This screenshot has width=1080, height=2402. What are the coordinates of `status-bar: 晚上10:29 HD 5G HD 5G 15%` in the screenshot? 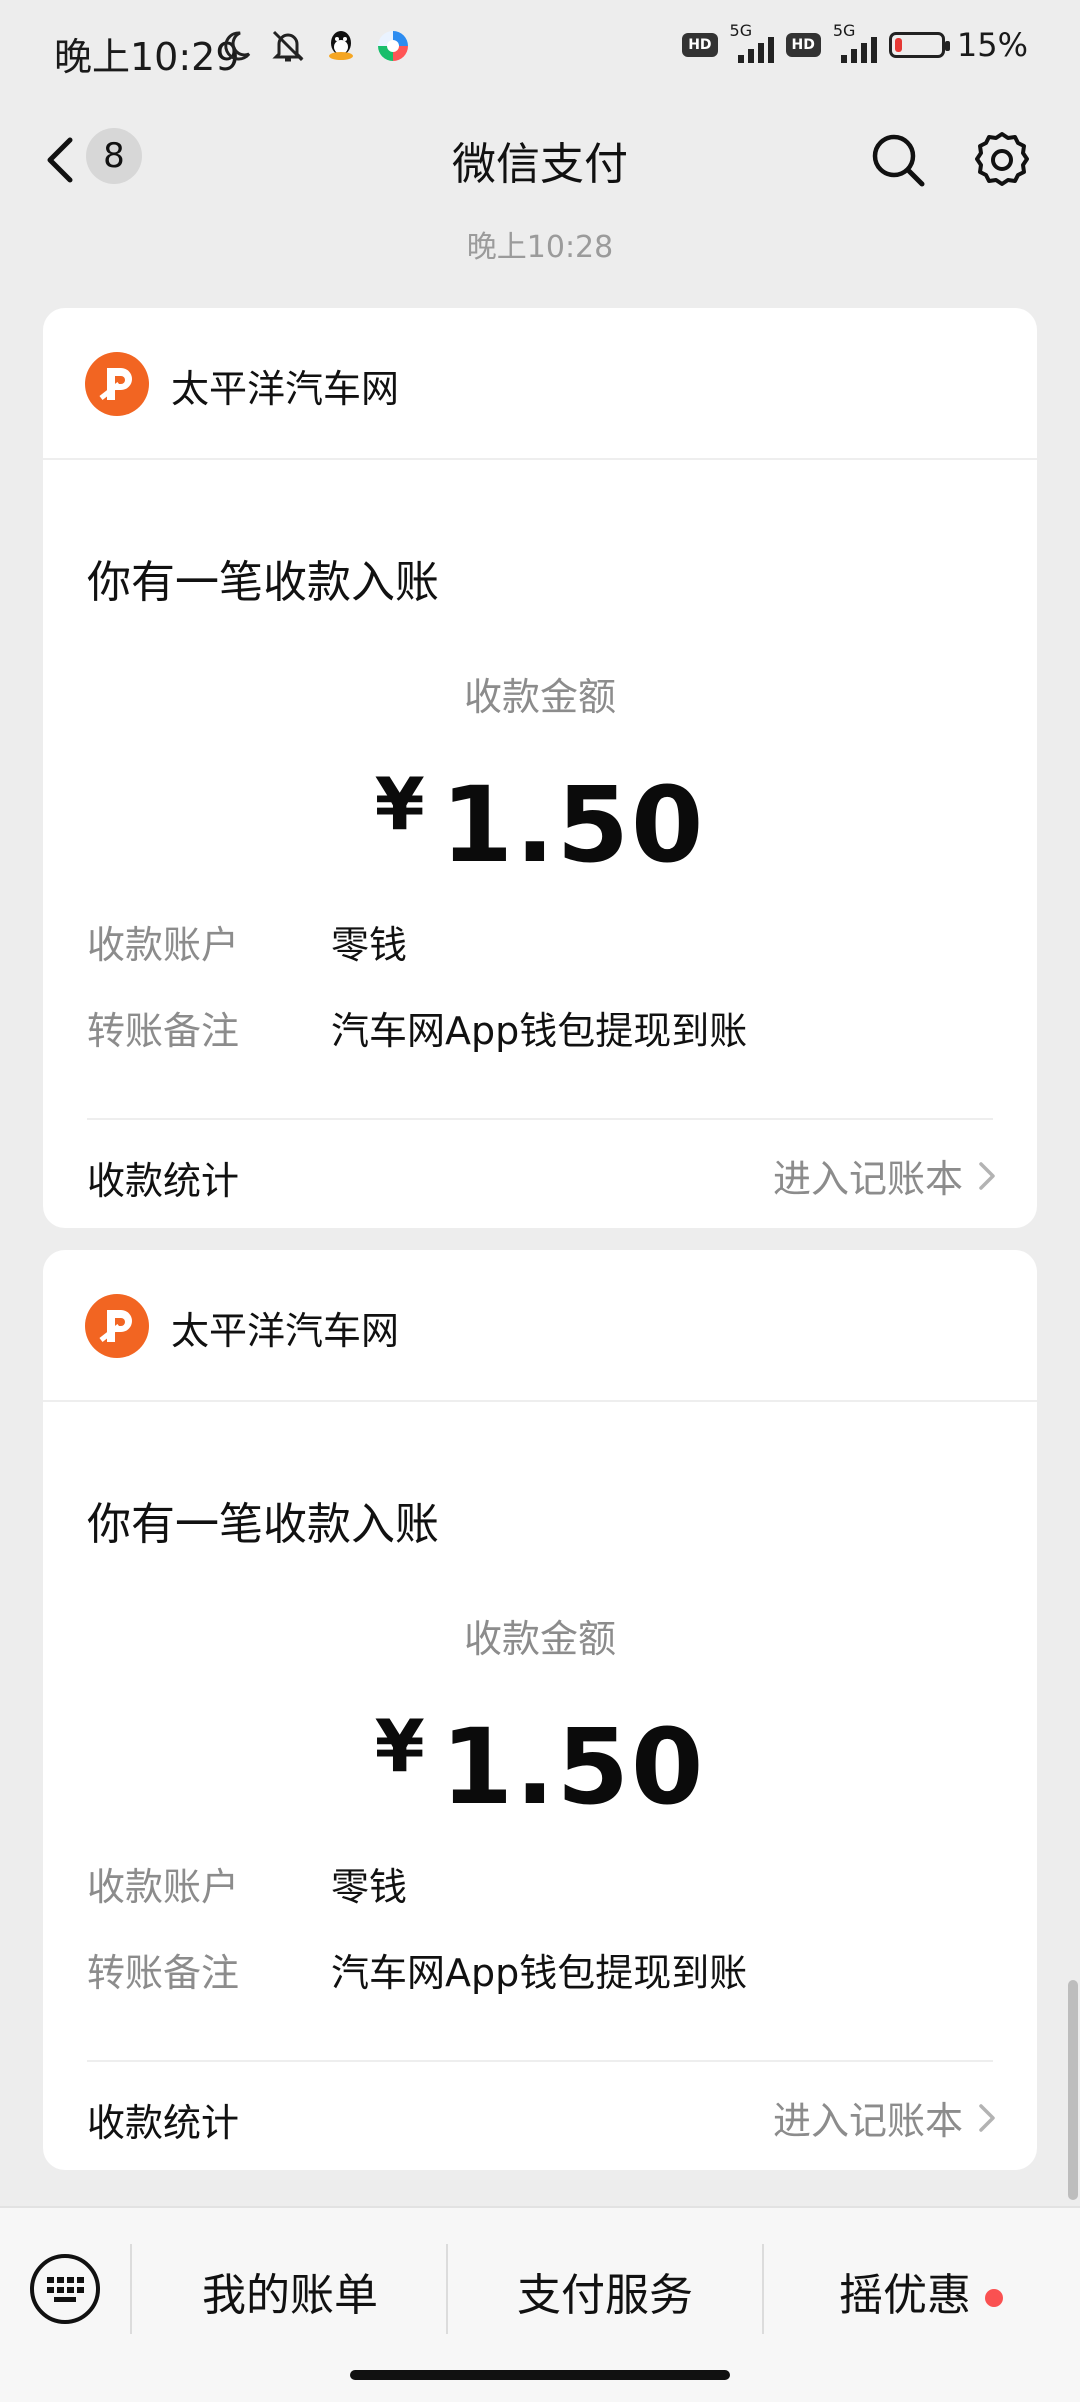 It's located at (540, 50).